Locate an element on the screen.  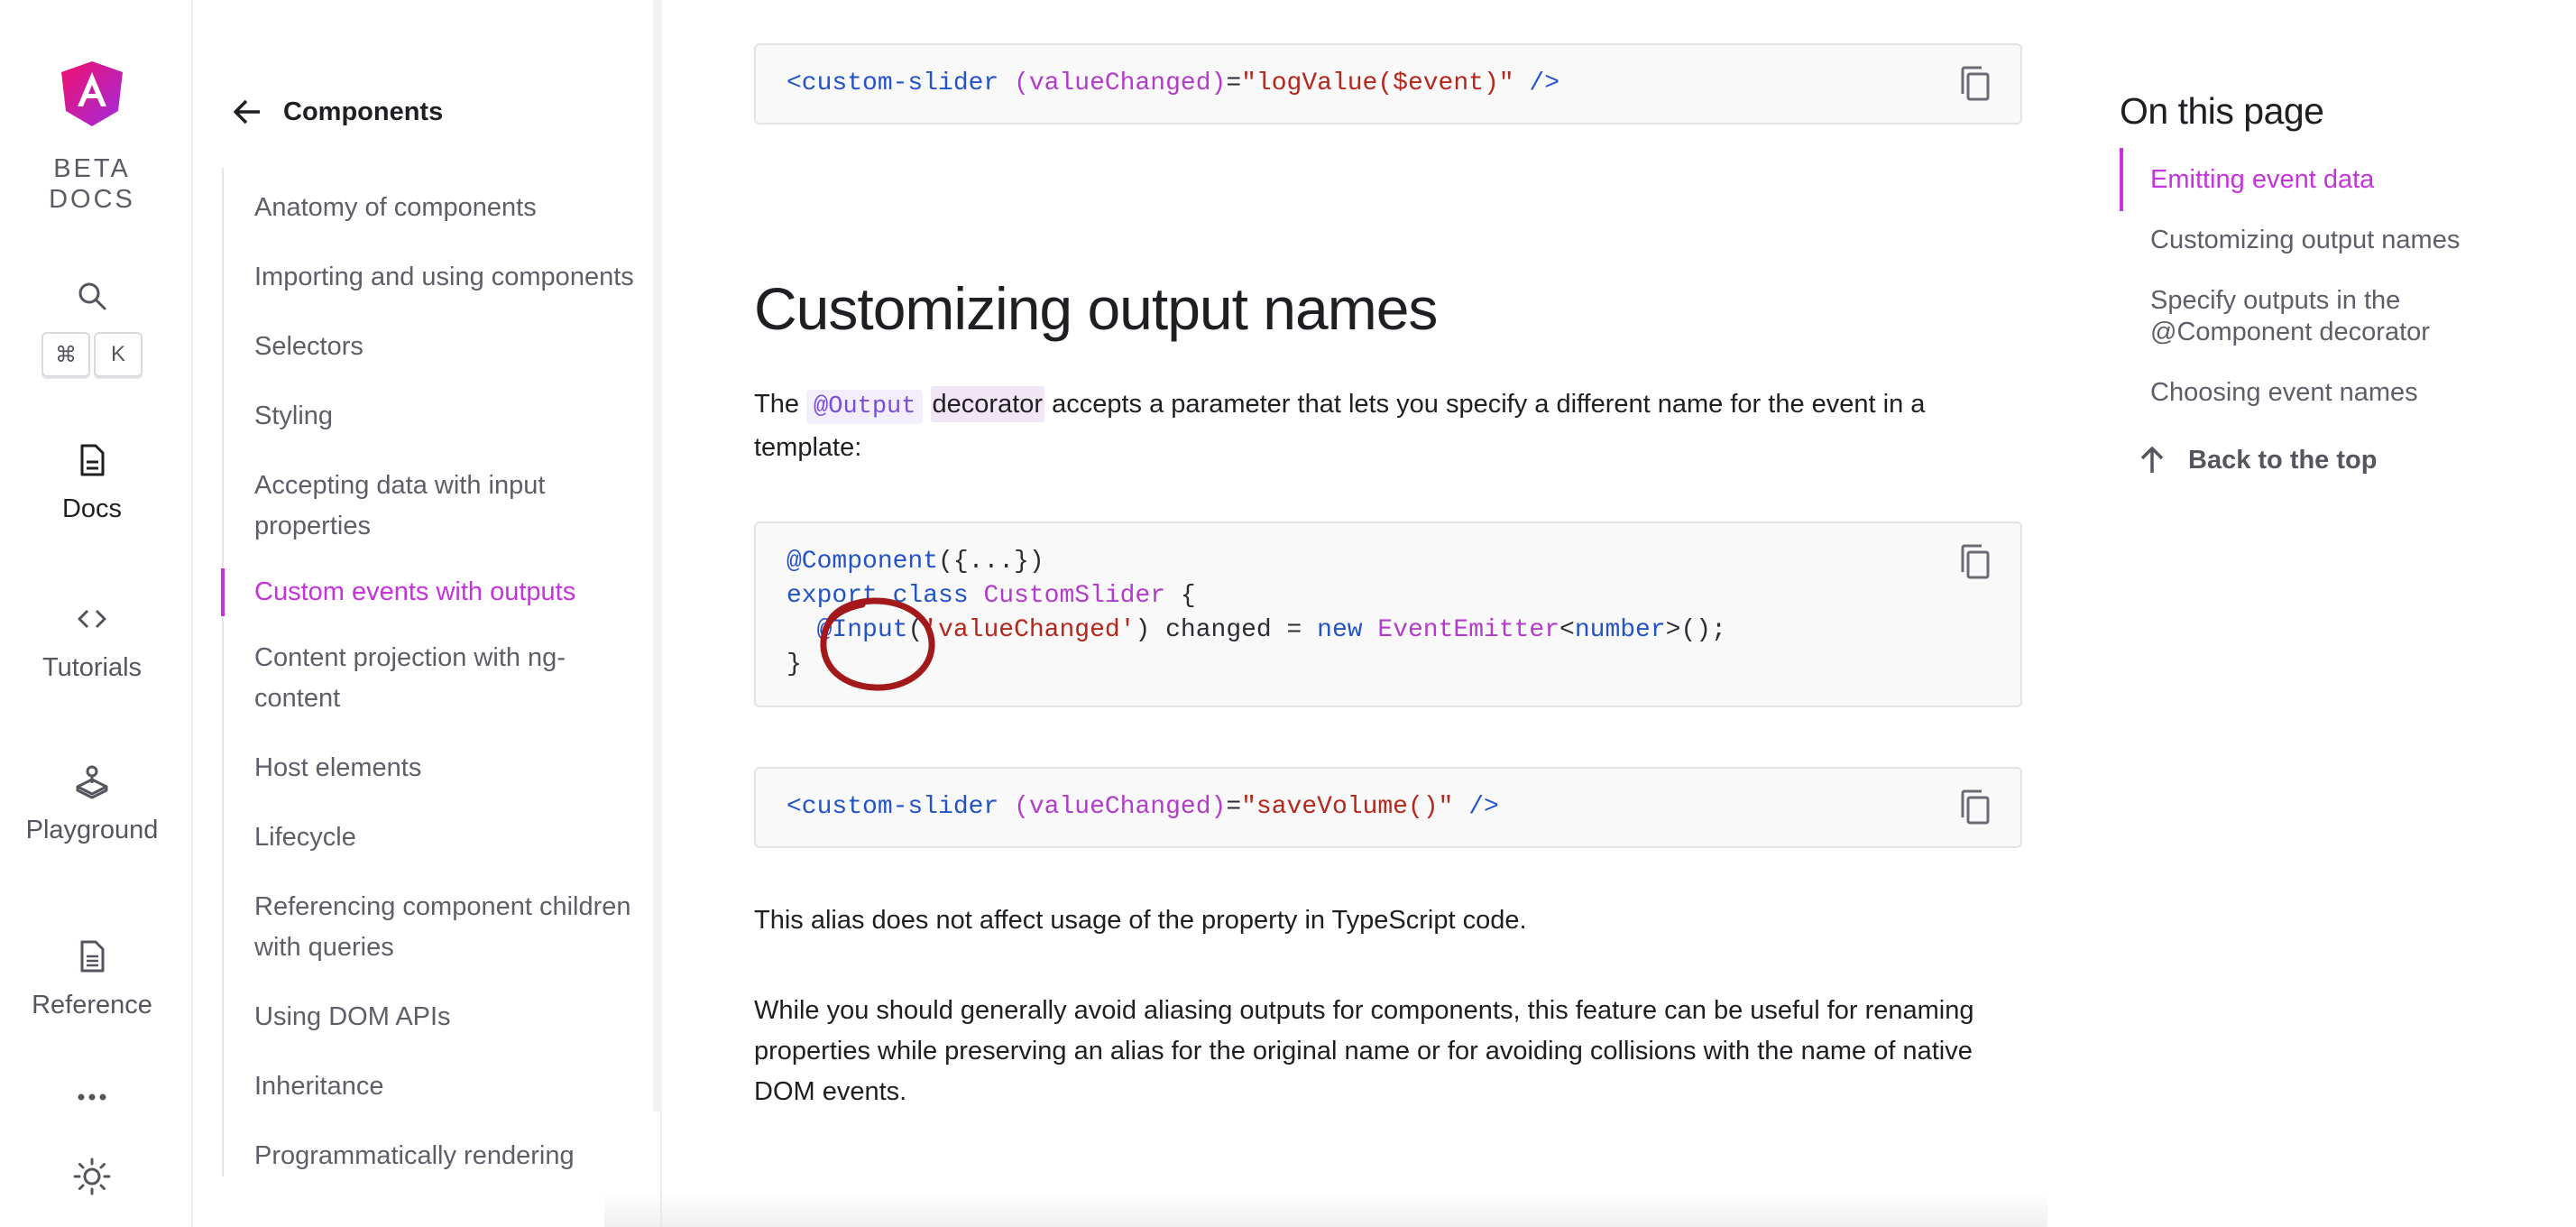
back-to-top-label: Back to the top is located at coordinates (2283, 460).